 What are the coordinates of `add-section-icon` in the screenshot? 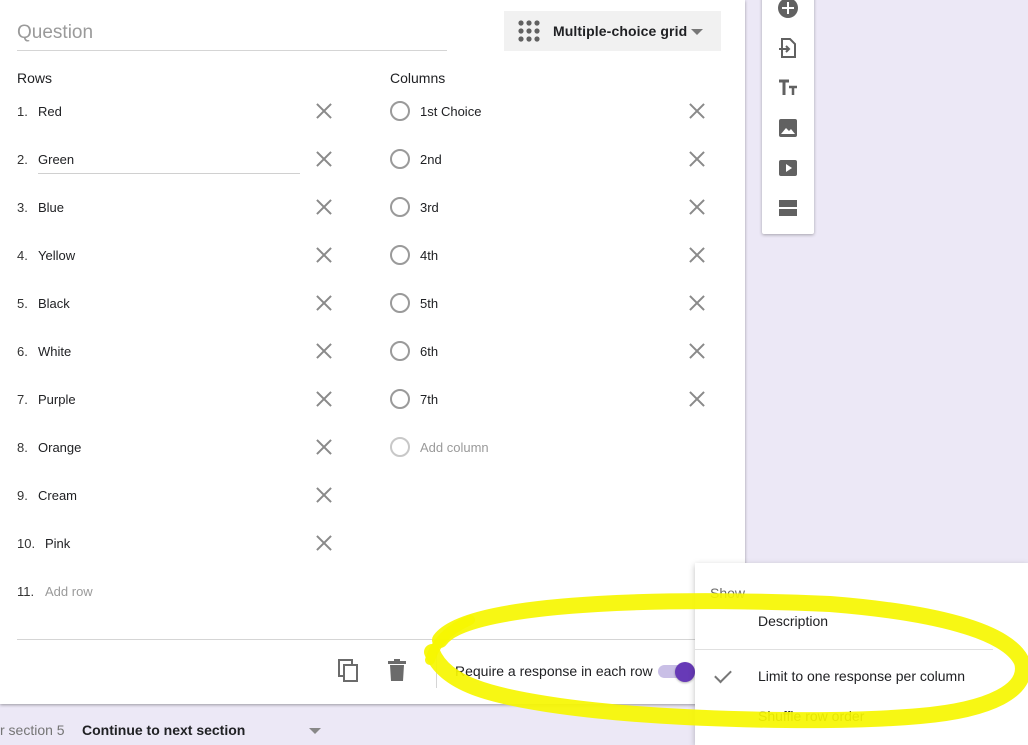 It's located at (788, 208).